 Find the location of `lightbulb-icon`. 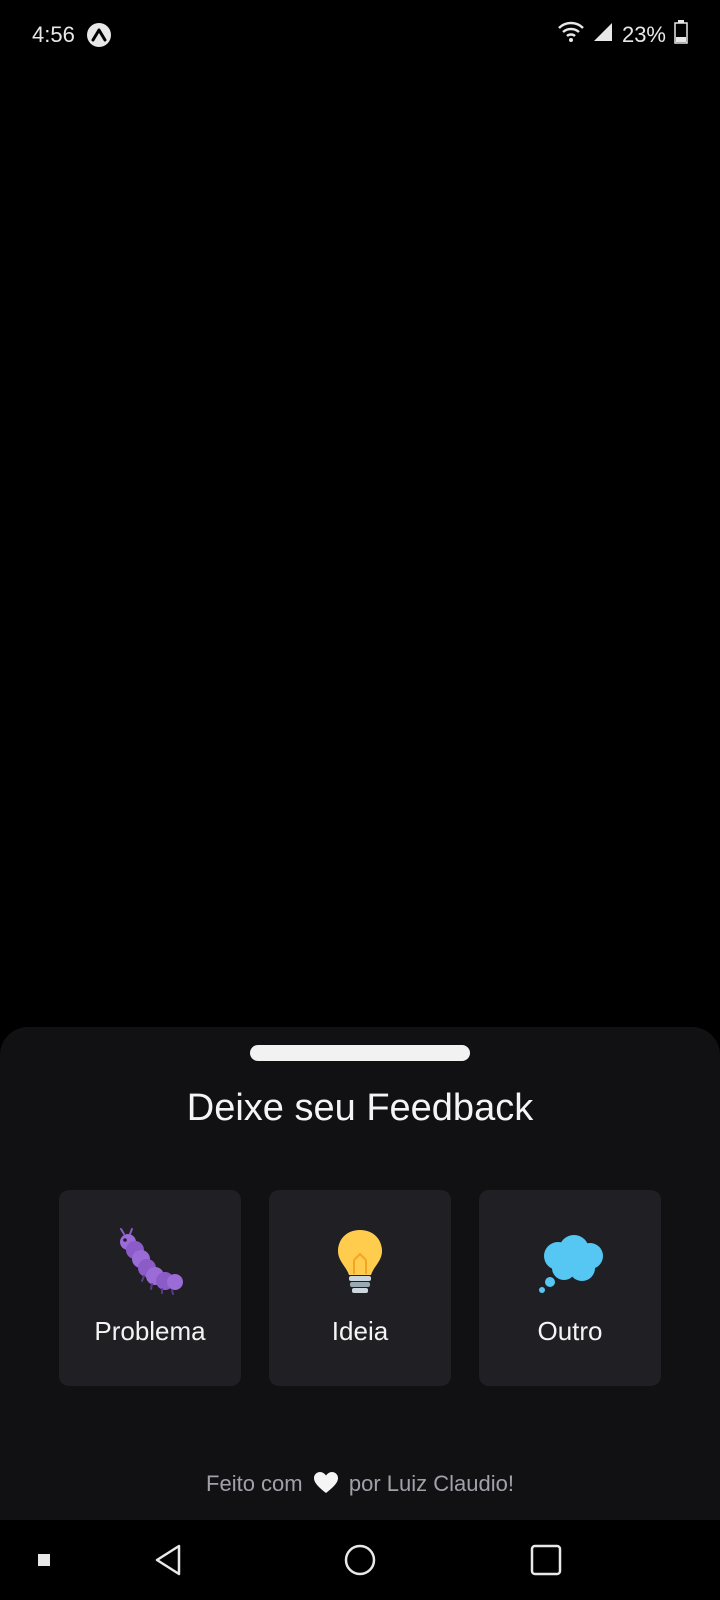

lightbulb-icon is located at coordinates (360, 1262).